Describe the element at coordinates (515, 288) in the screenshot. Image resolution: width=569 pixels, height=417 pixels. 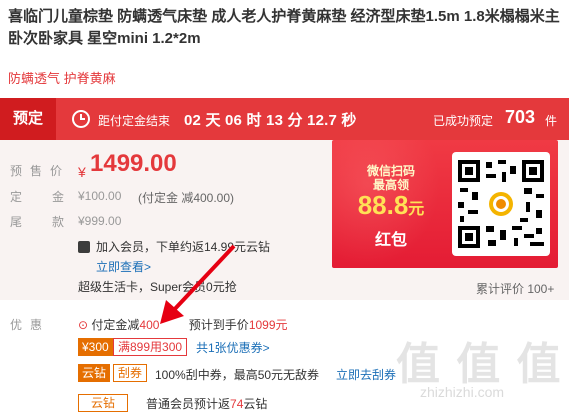
I see `rating-summary: 累计评价 100+` at that location.